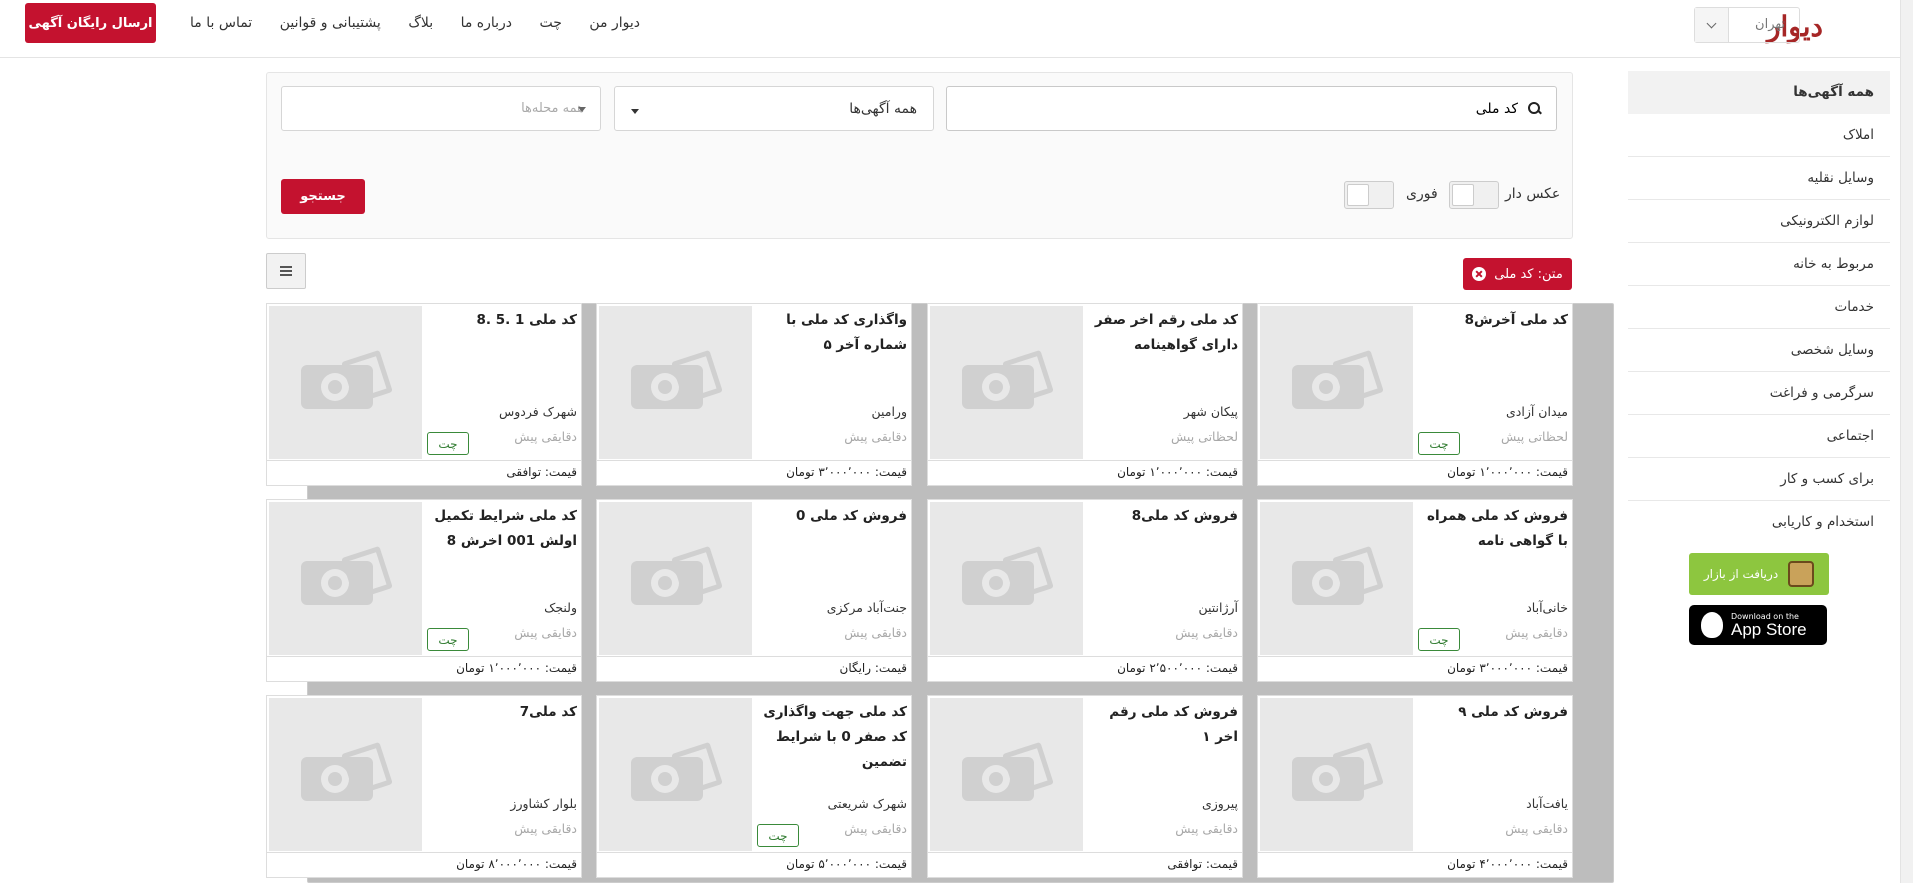 This screenshot has height=883, width=1913. Describe the element at coordinates (866, 607) in the screenshot. I see `ad-location: جنت‌آباد مرکزی` at that location.